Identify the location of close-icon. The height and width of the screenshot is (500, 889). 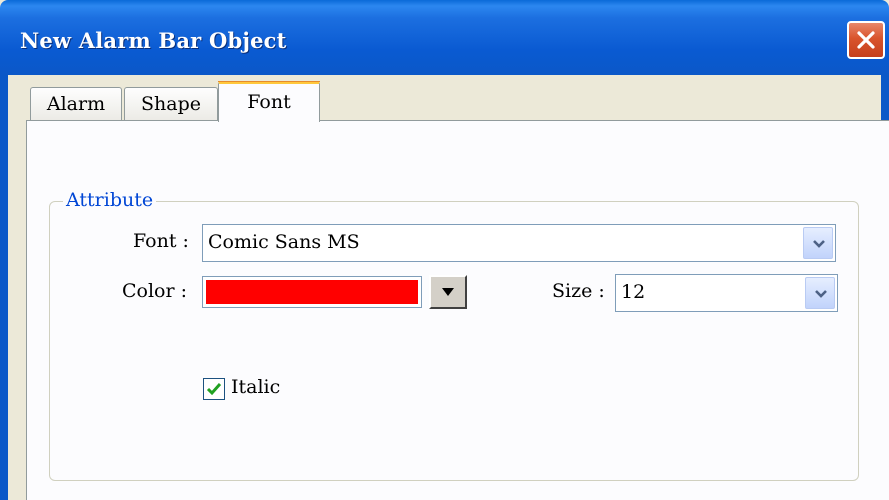
(866, 40).